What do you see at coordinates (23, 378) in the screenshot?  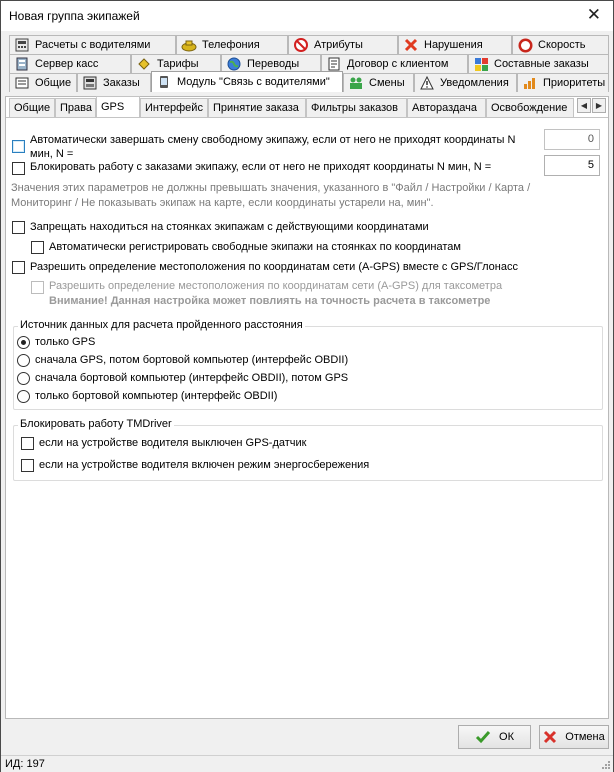 I see `distance-source-obd-then-gps-radio` at bounding box center [23, 378].